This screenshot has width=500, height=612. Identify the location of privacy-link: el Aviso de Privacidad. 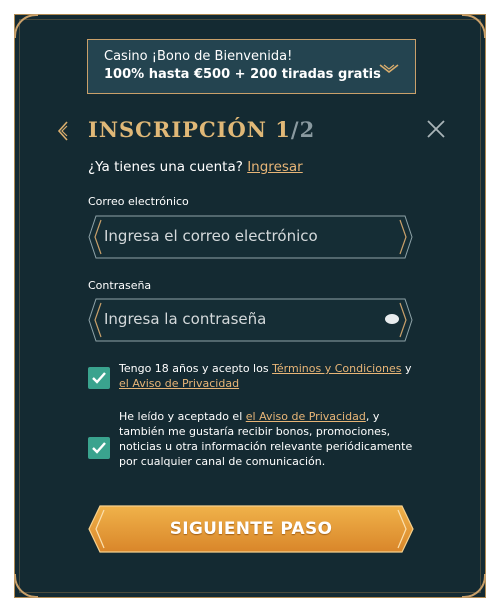
(179, 383).